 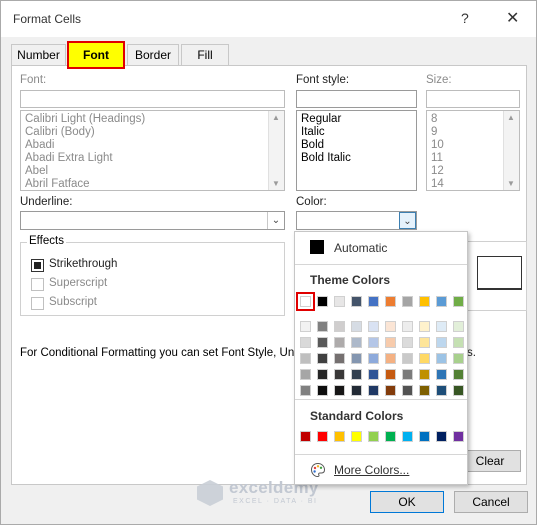 I want to click on superscript-label: Superscript, so click(x=78, y=283).